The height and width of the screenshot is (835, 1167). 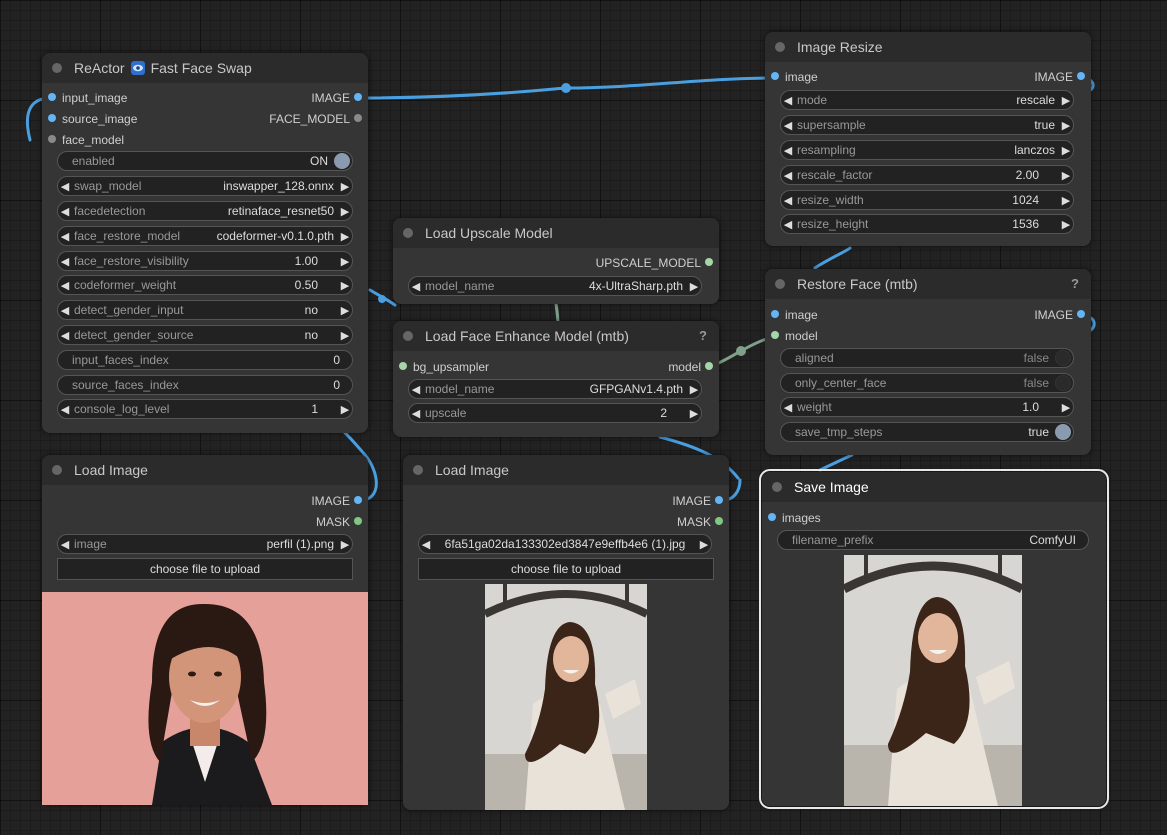 I want to click on face-model-slot, so click(x=52, y=139).